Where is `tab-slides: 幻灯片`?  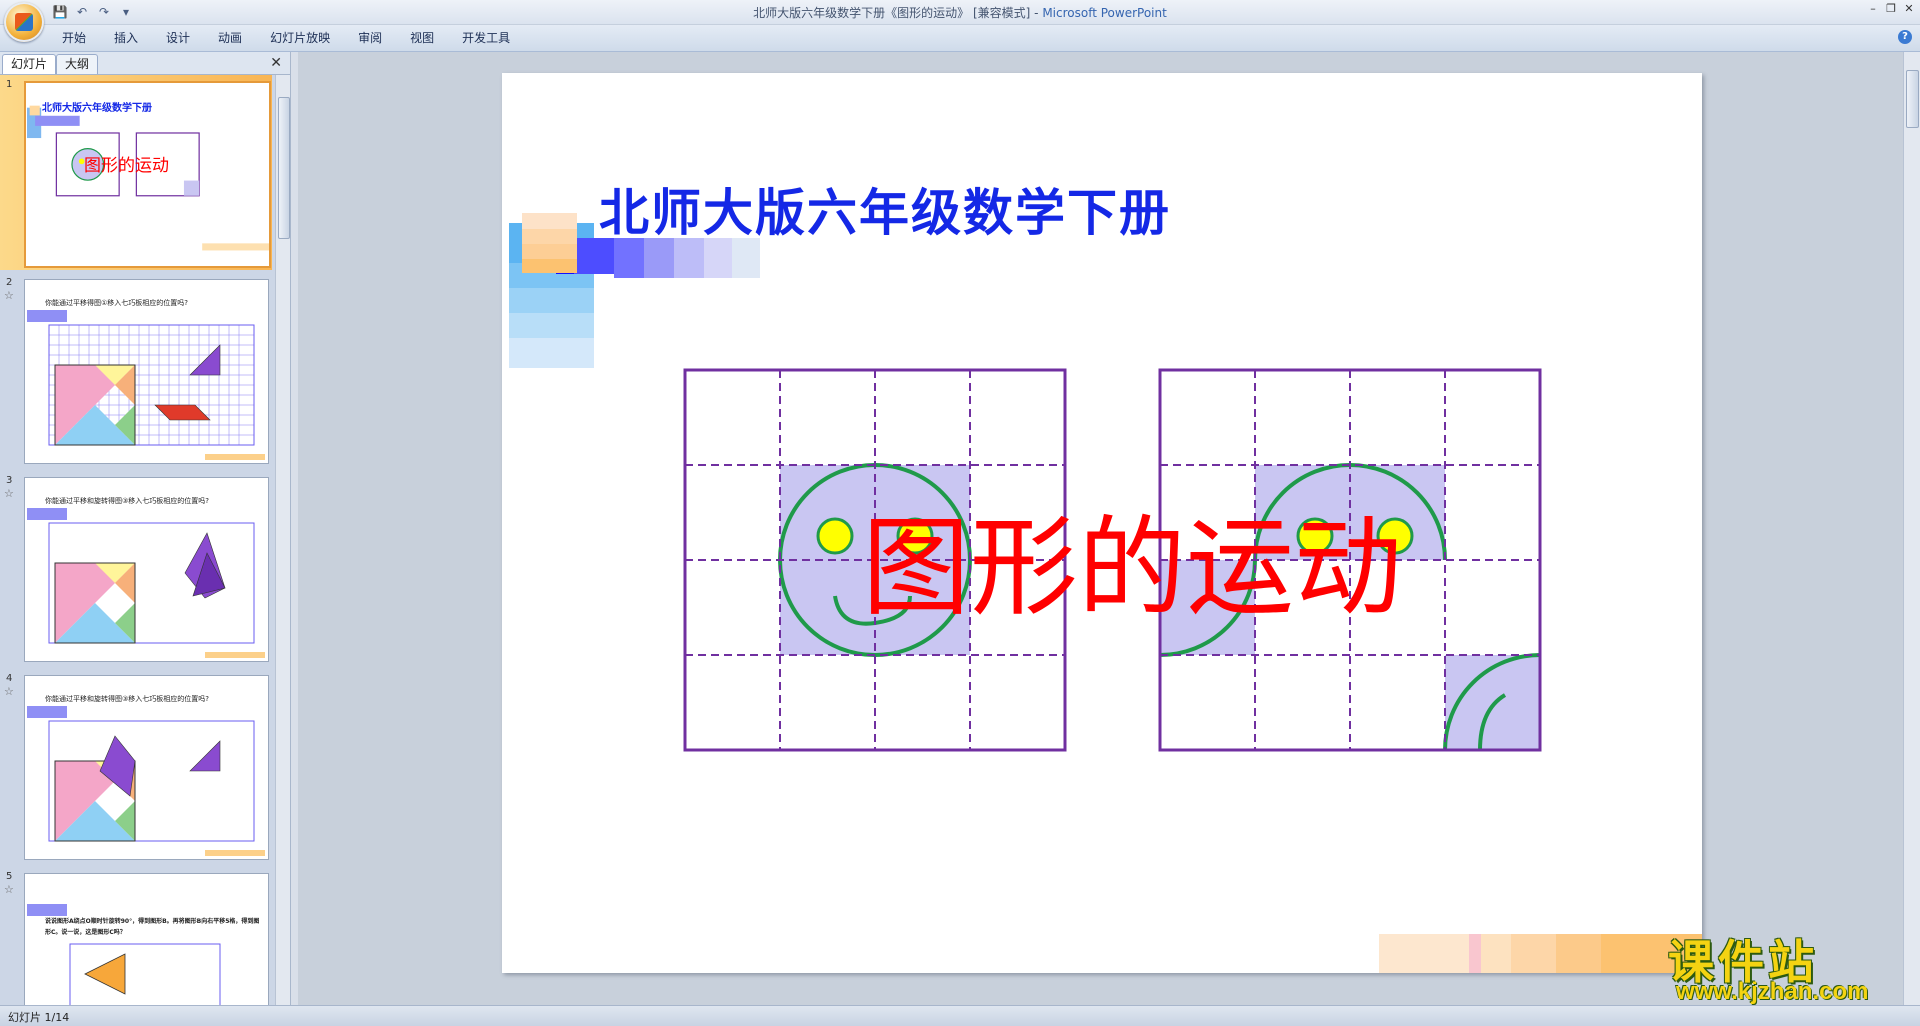 tab-slides: 幻灯片 is located at coordinates (29, 64).